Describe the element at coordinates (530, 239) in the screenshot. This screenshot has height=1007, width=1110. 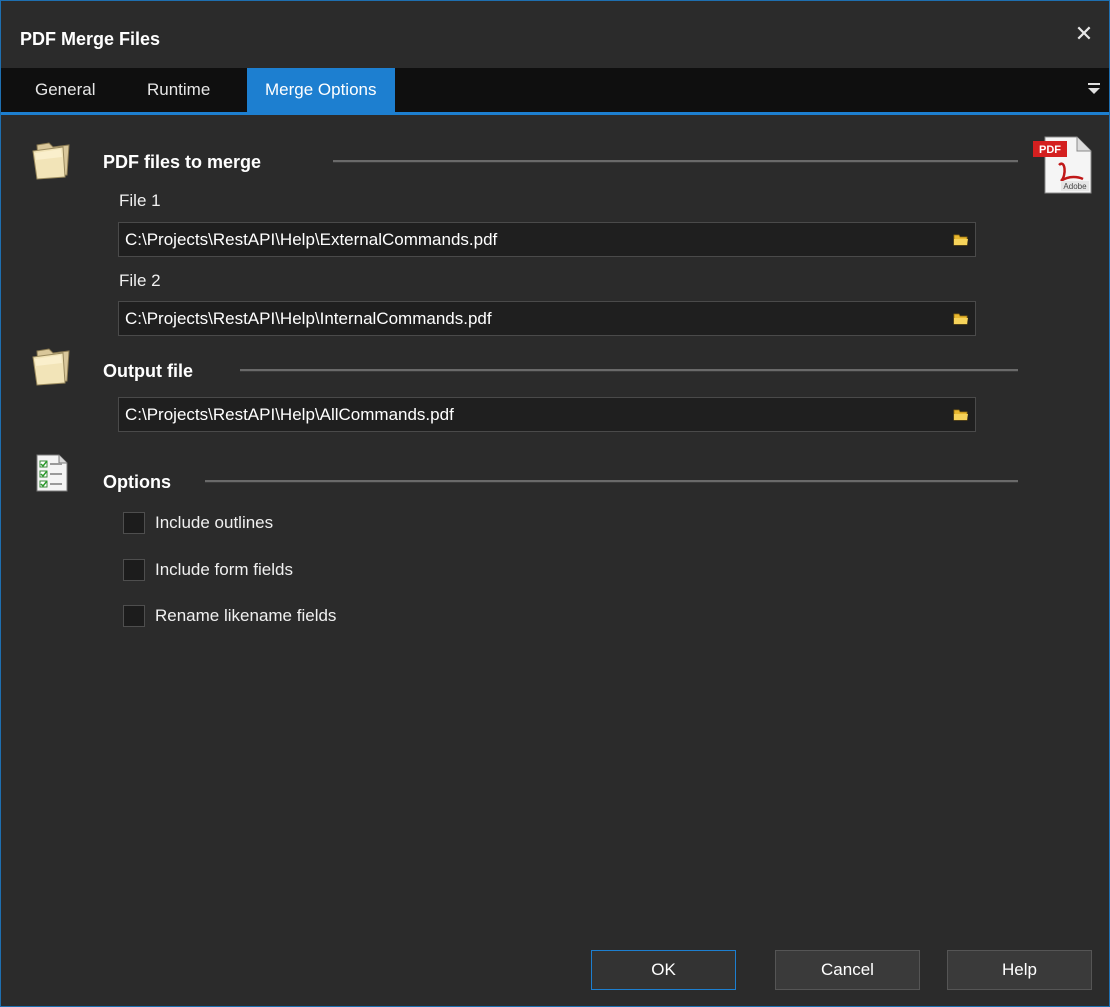
I see `file1-input` at that location.